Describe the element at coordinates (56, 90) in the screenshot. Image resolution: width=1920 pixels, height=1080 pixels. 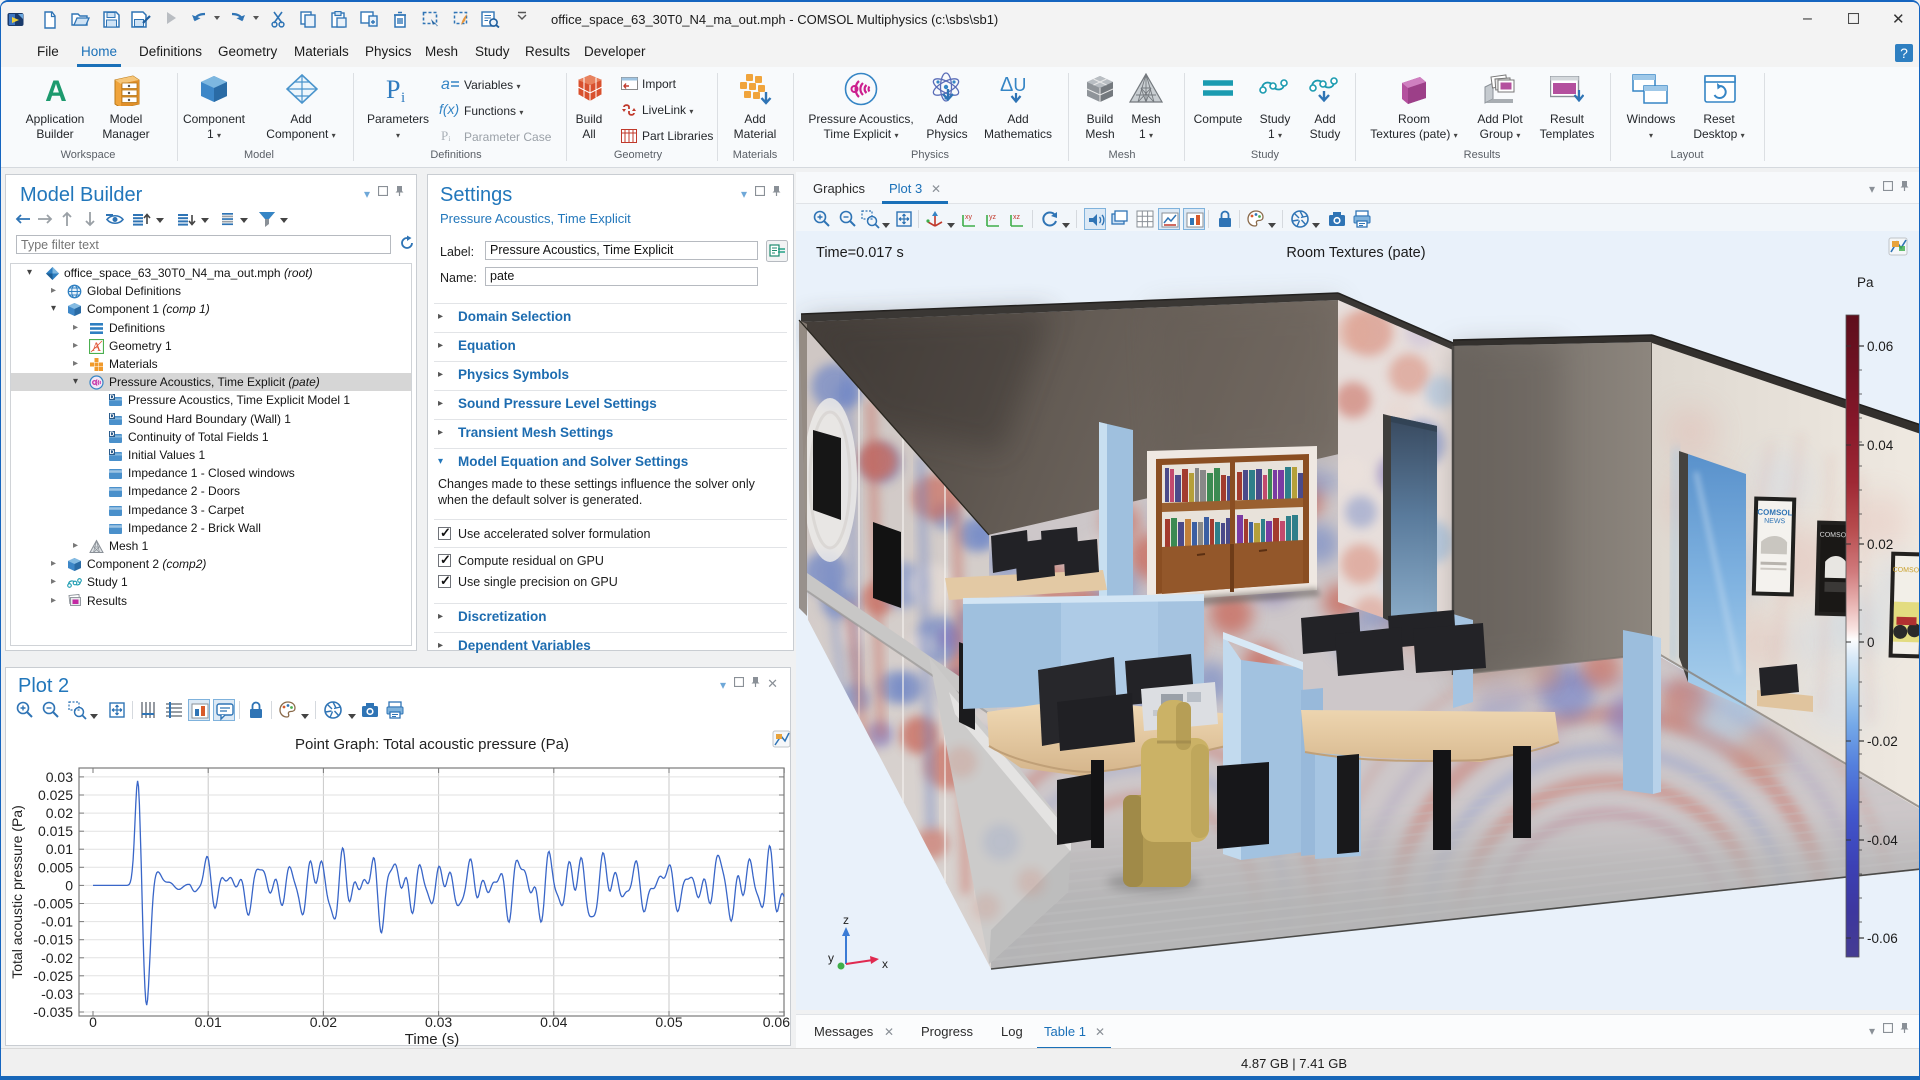
I see `svg-text: A` at that location.